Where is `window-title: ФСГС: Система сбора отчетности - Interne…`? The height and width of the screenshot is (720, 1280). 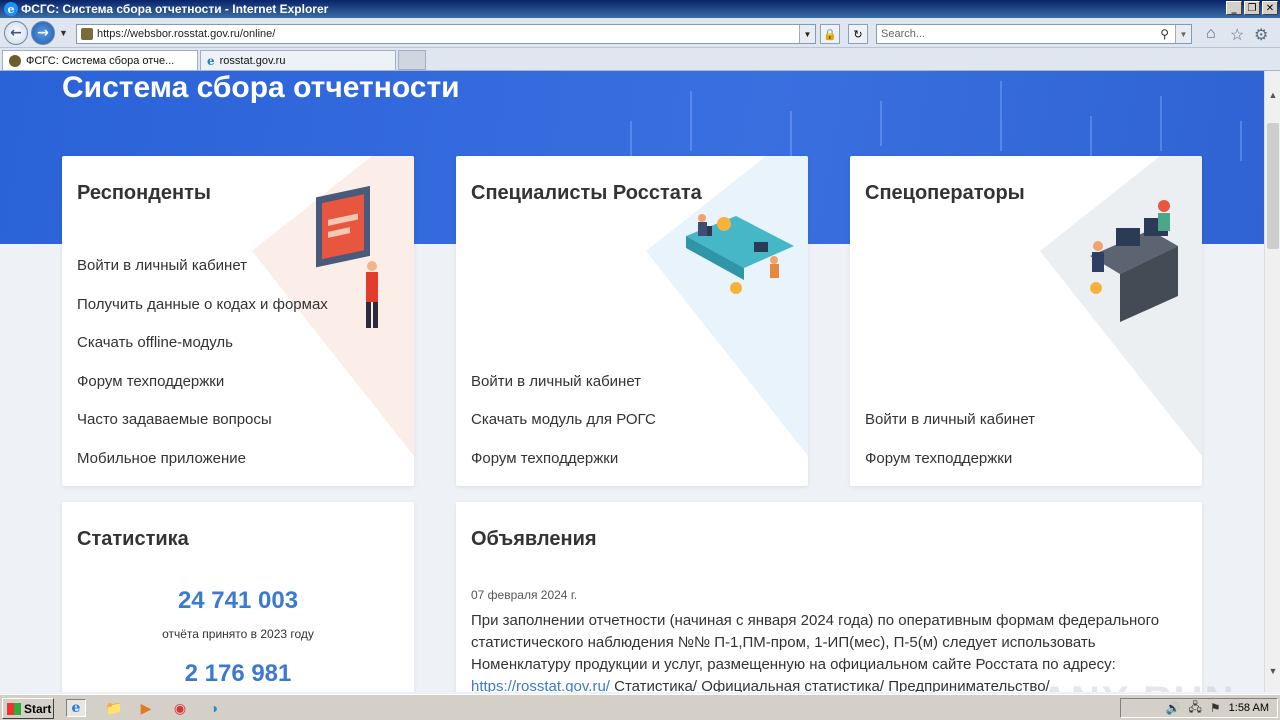
window-title: ФСГС: Система сбора отчетности - Interne… is located at coordinates (175, 9).